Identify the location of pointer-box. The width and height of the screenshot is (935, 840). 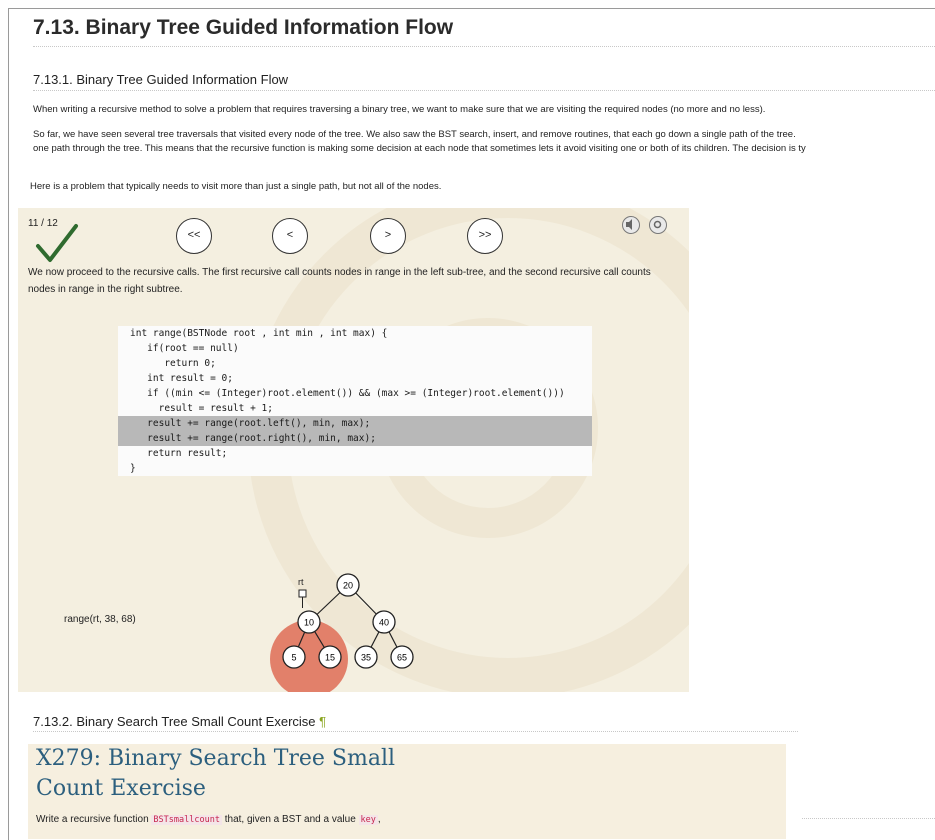
(302, 593).